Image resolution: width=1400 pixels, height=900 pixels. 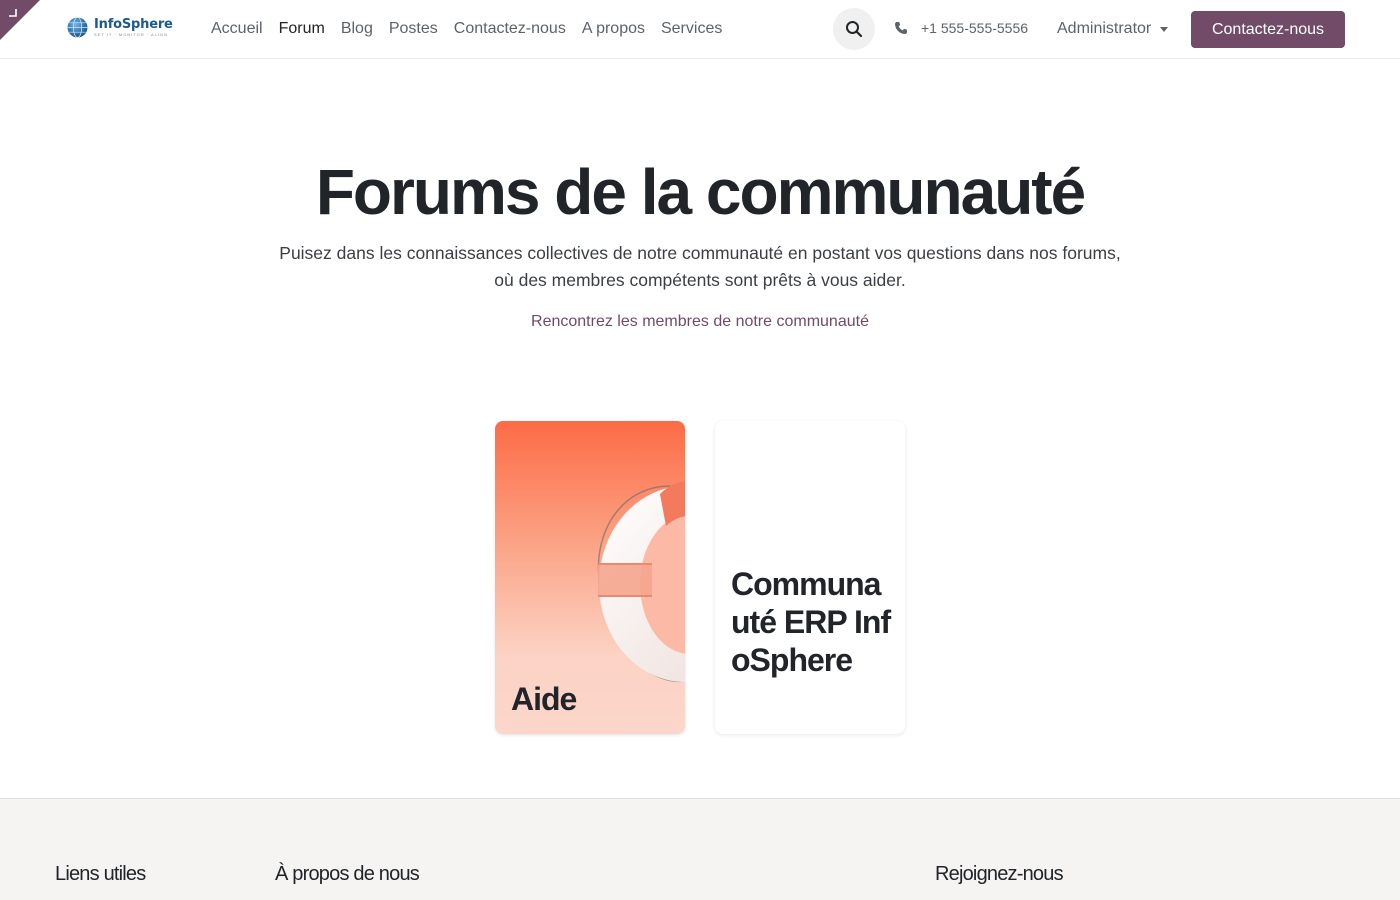 I want to click on page-title: Forums de la communauté, so click(x=700, y=192).